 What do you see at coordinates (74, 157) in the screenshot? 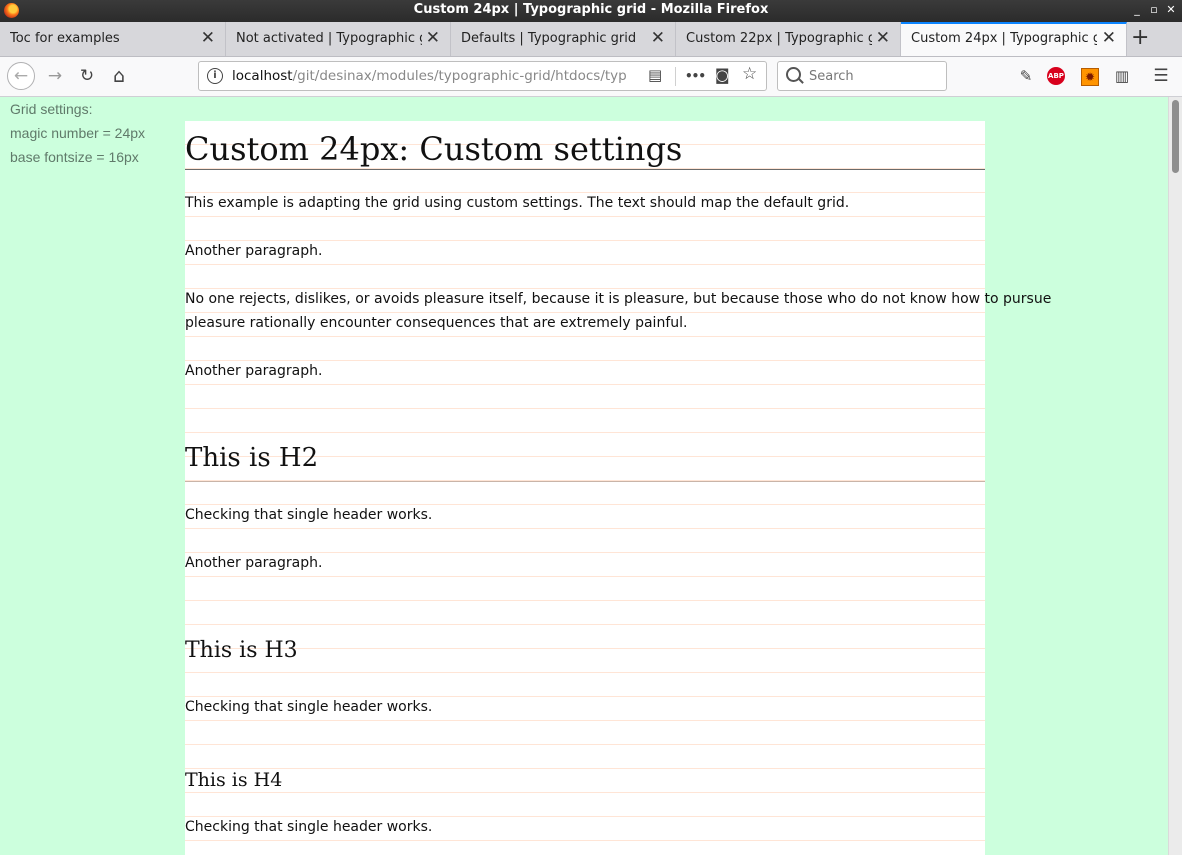
I see `grid-settings-base-fontsize: base fontsize = 16px` at bounding box center [74, 157].